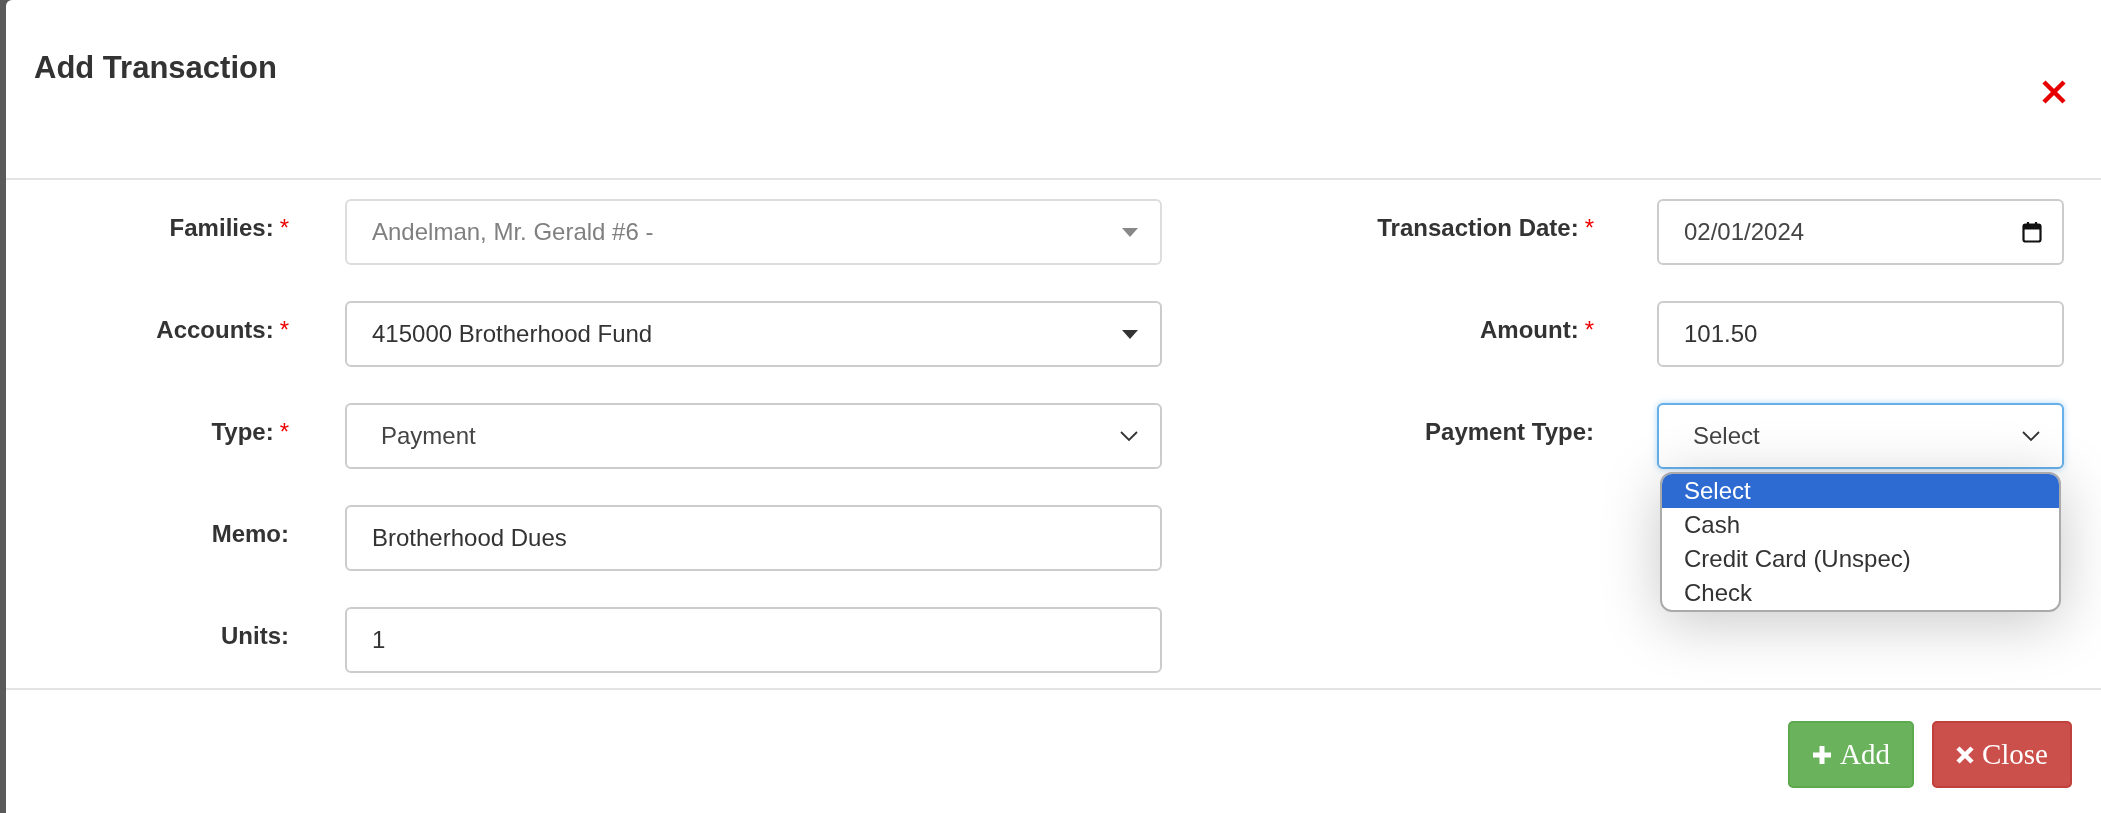 Image resolution: width=2101 pixels, height=813 pixels. Describe the element at coordinates (155, 68) in the screenshot. I see `dialog-title: Add Transaction` at that location.